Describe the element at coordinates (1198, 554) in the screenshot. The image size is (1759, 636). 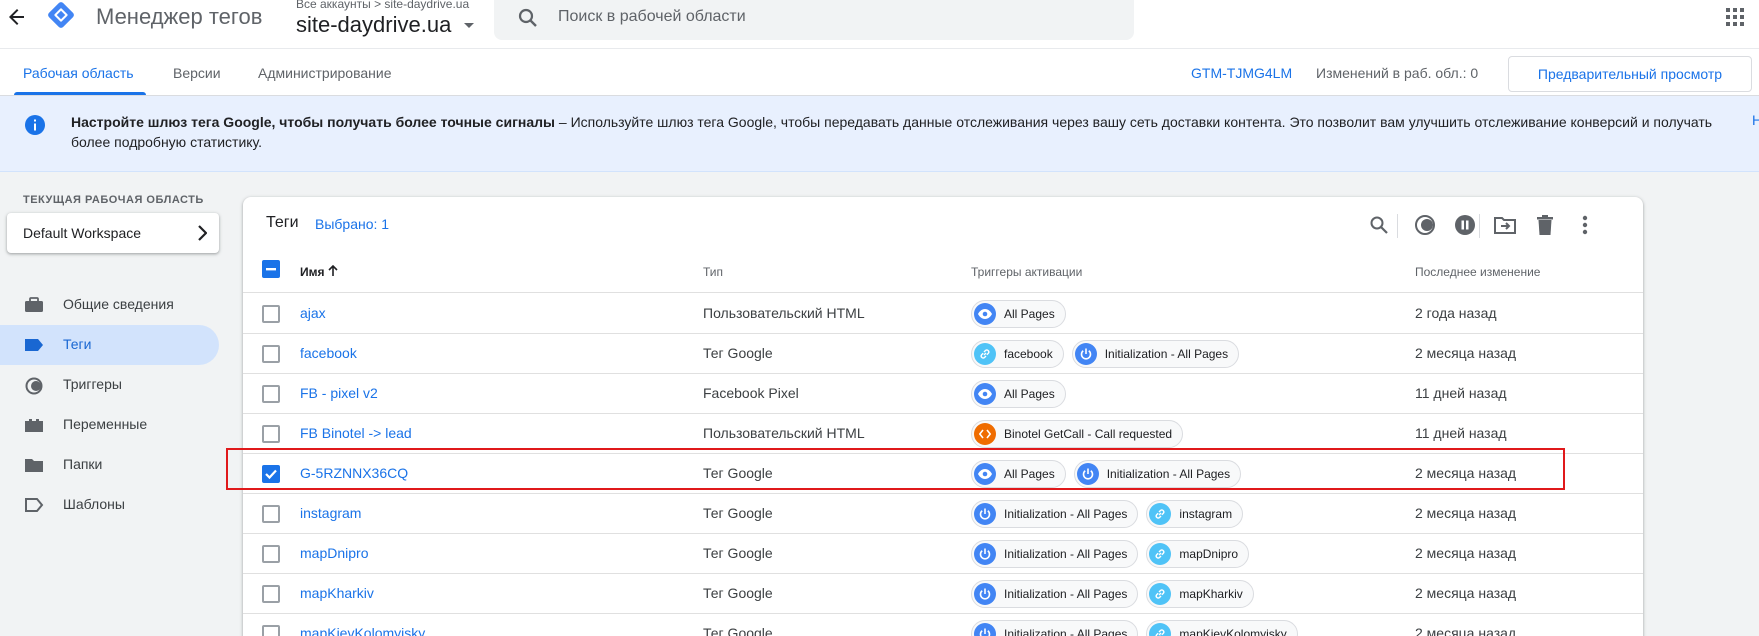
I see `trigger-chip: mapDnipro` at that location.